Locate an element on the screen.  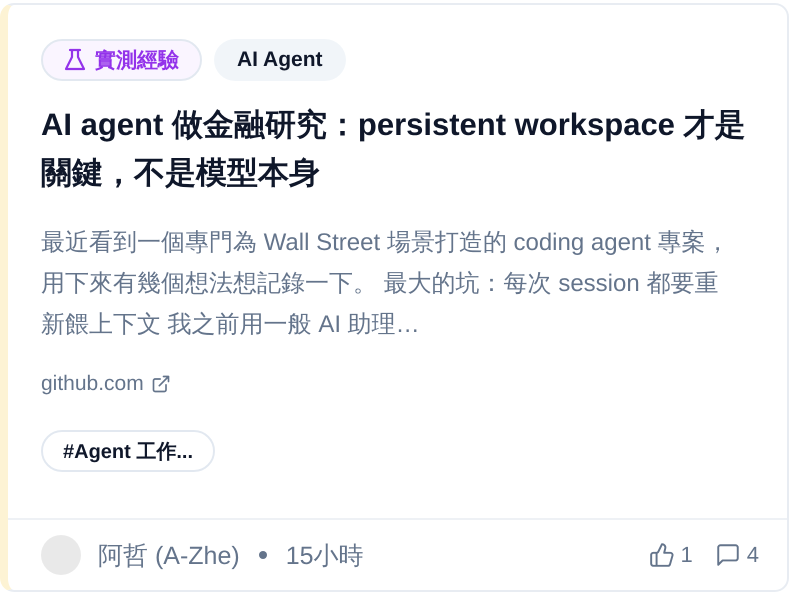
comment-button: 4 is located at coordinates (736, 555).